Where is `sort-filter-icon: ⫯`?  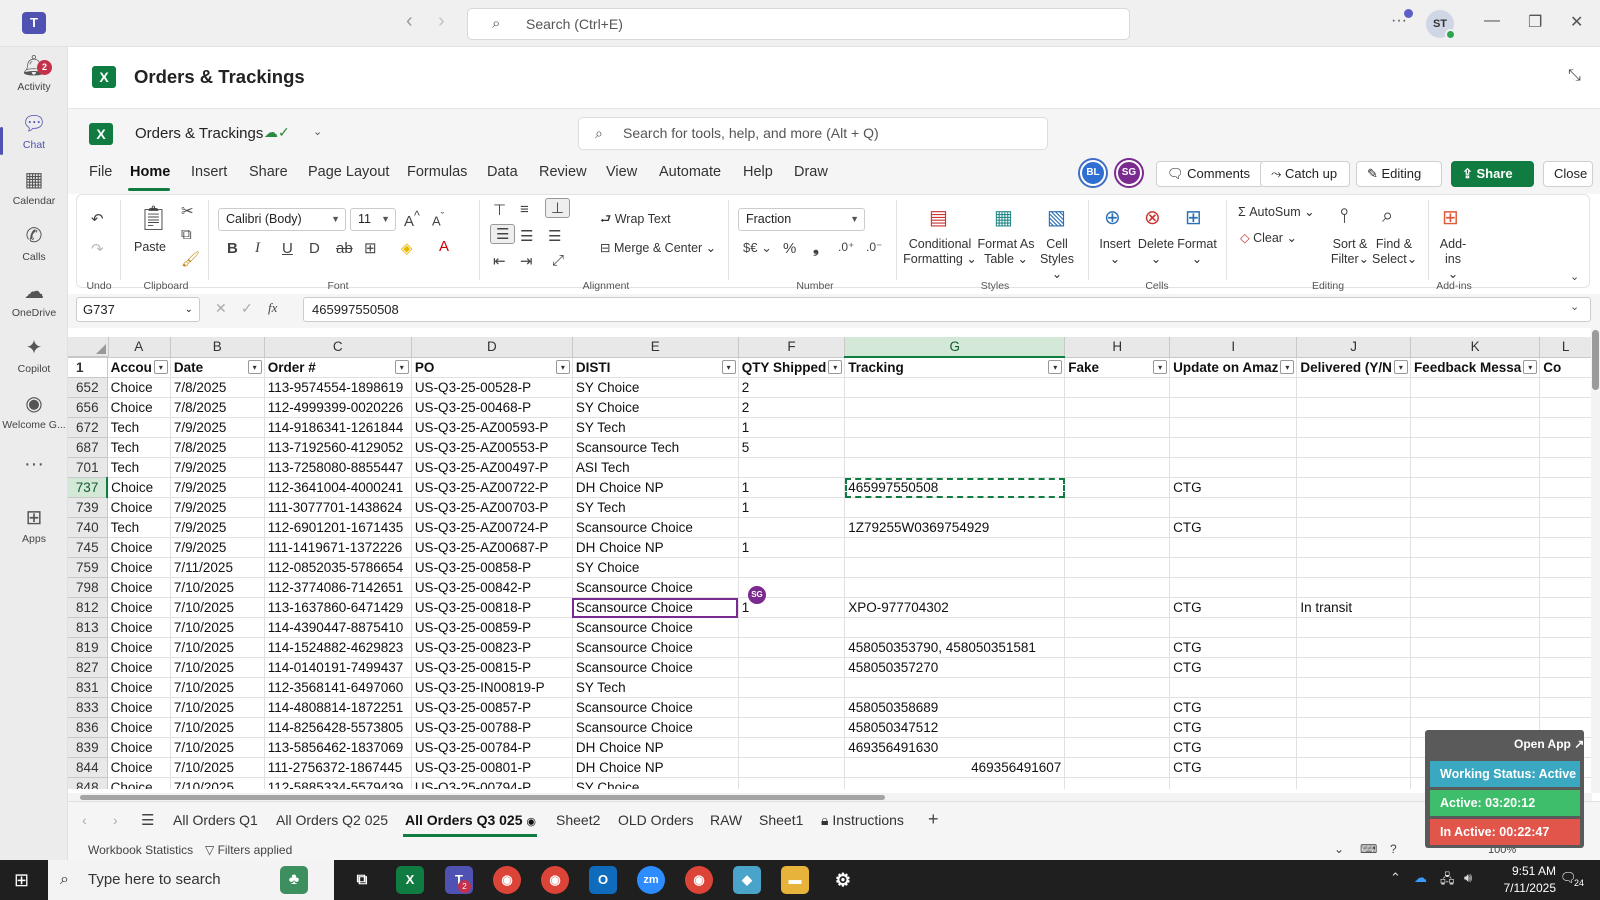
sort-filter-icon: ⫯ is located at coordinates (1344, 216).